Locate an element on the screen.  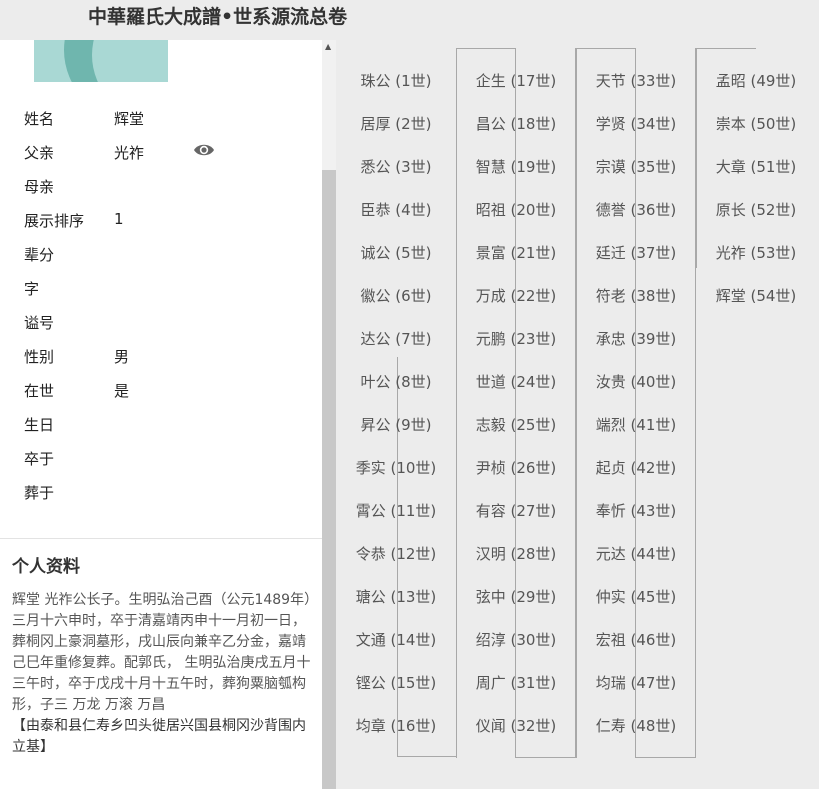
lineage-entry: 徽公 (6世) is located at coordinates (396, 296).